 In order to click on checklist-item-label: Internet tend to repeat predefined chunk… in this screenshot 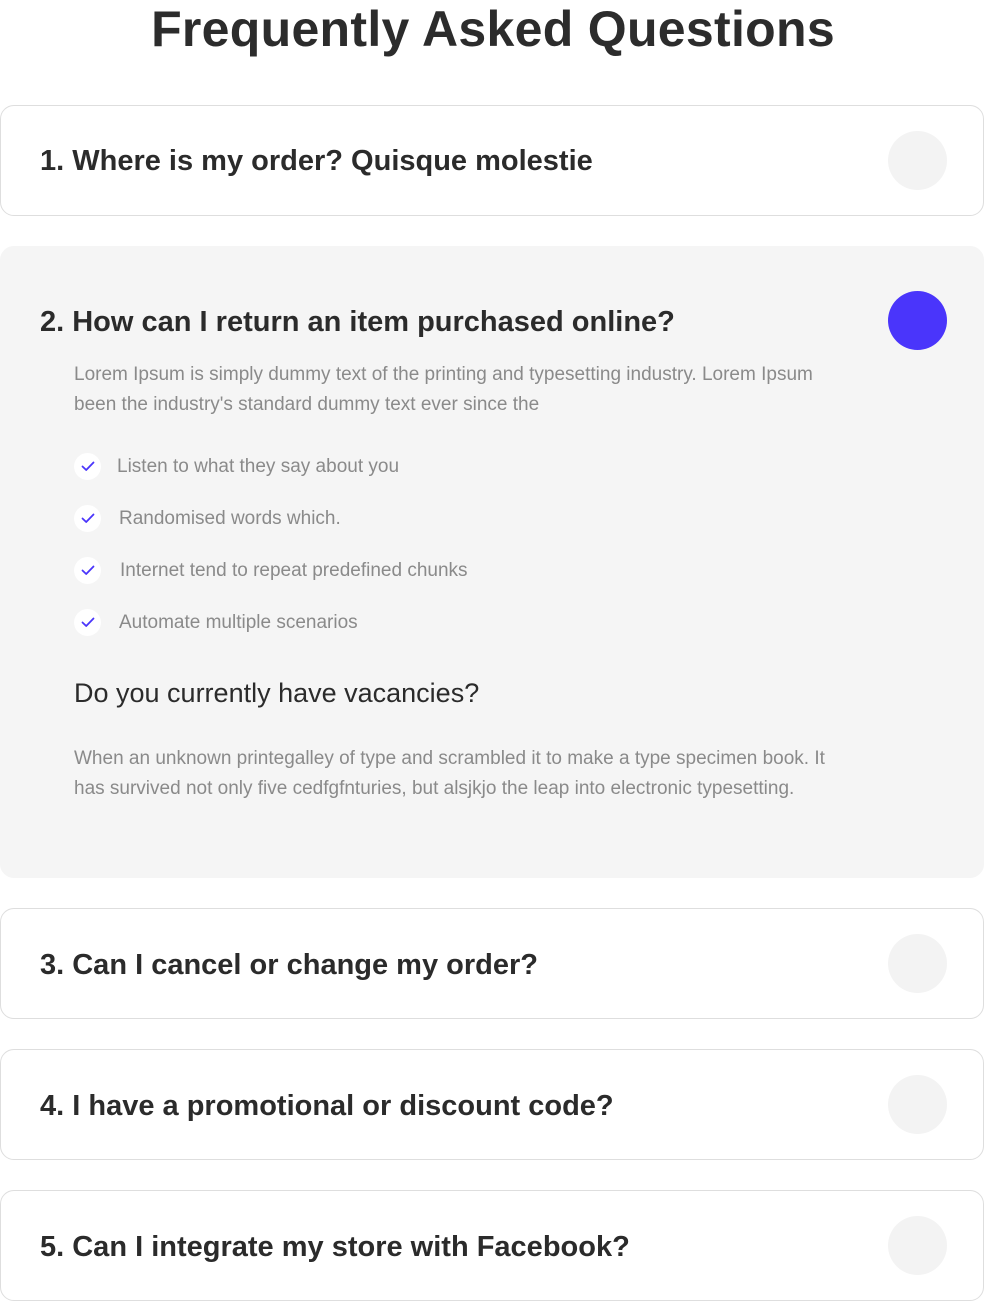, I will do `click(294, 570)`.